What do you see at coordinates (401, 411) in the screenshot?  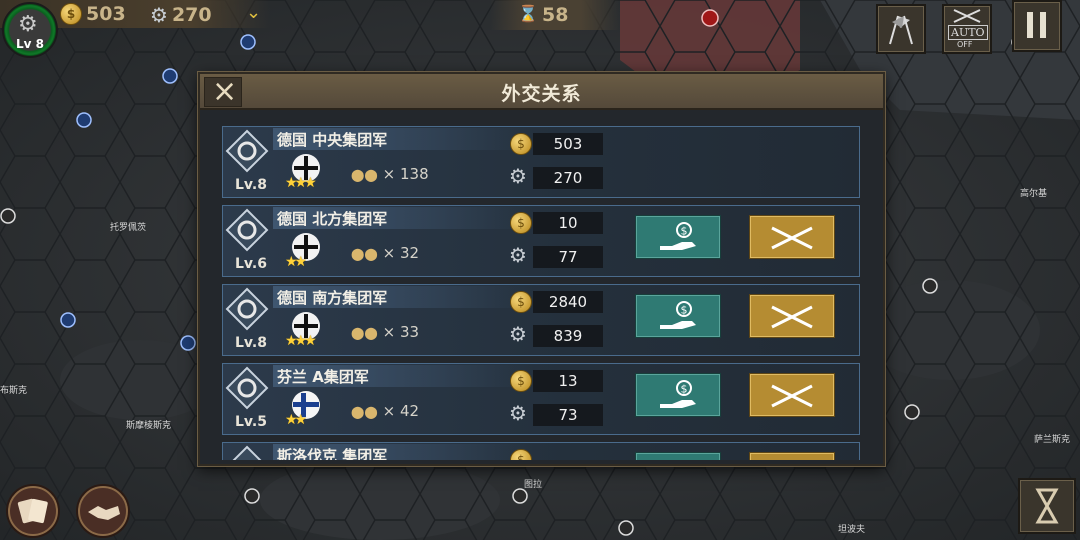 I see `unit-count-value: × 42` at bounding box center [401, 411].